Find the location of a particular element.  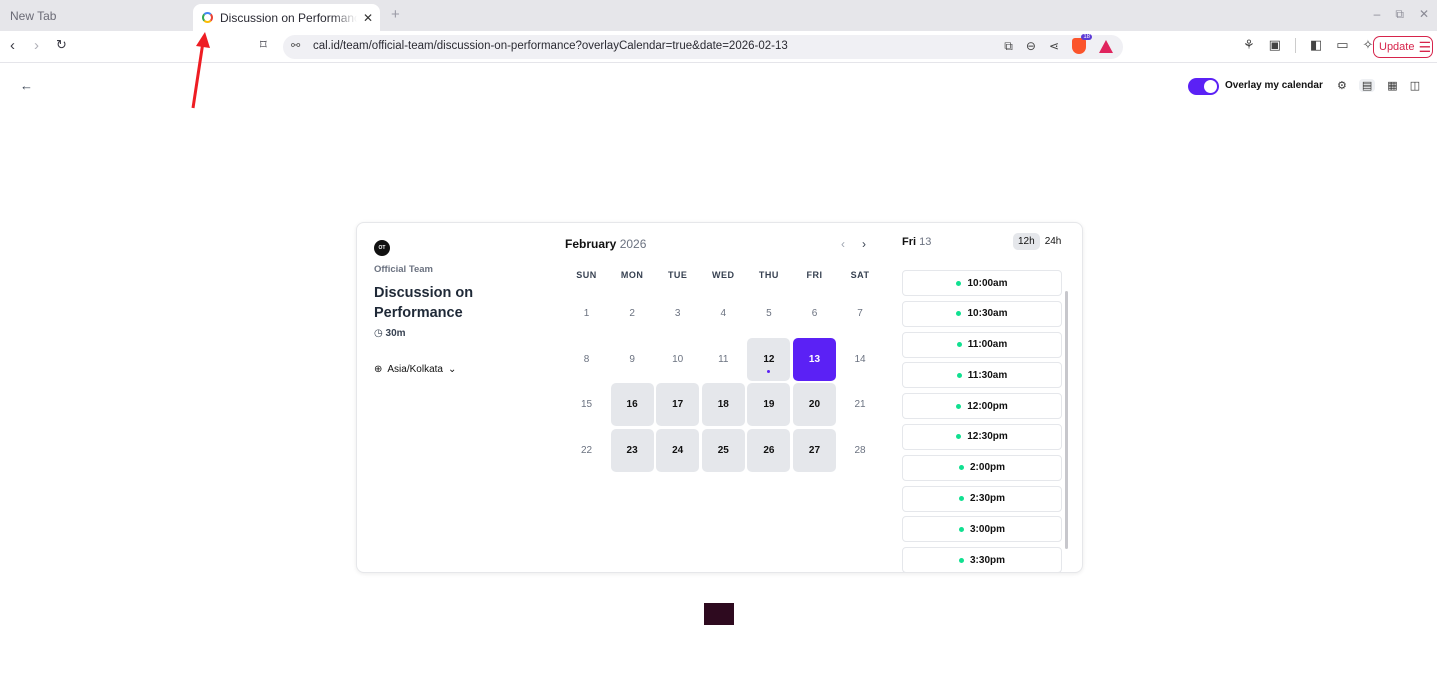

minimize-icon: – is located at coordinates (1377, 14).